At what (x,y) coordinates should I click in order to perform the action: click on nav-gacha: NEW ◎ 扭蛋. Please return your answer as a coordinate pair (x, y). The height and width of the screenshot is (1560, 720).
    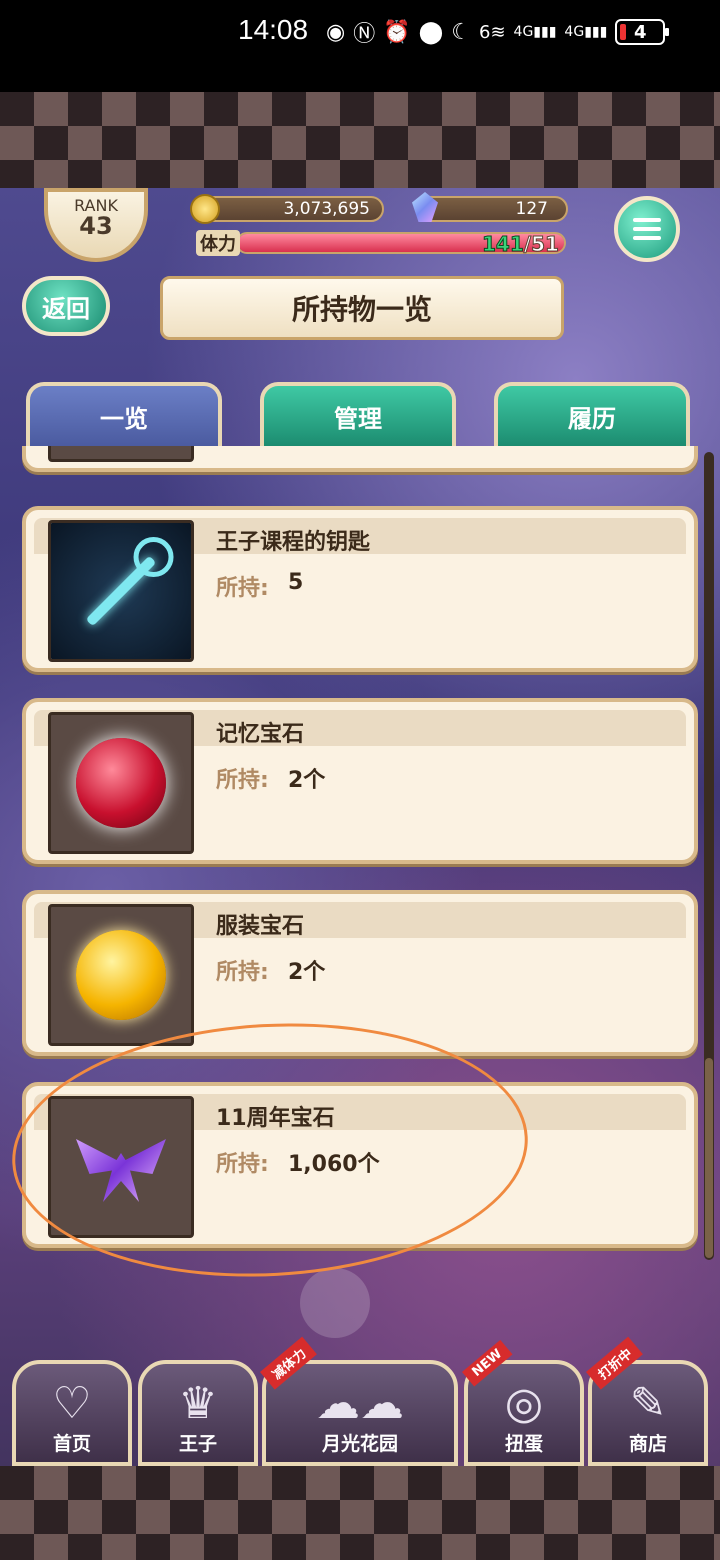
    Looking at the image, I should click on (523, 1402).